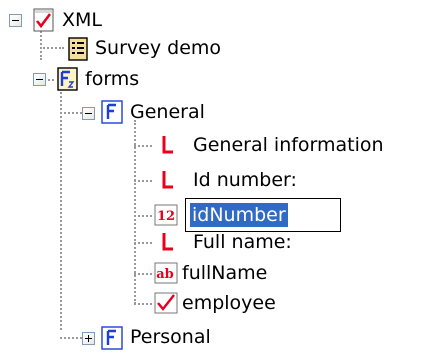 This screenshot has height=356, width=445. Describe the element at coordinates (245, 180) in the screenshot. I see `tree-node-id-number-label: Id number:` at that location.